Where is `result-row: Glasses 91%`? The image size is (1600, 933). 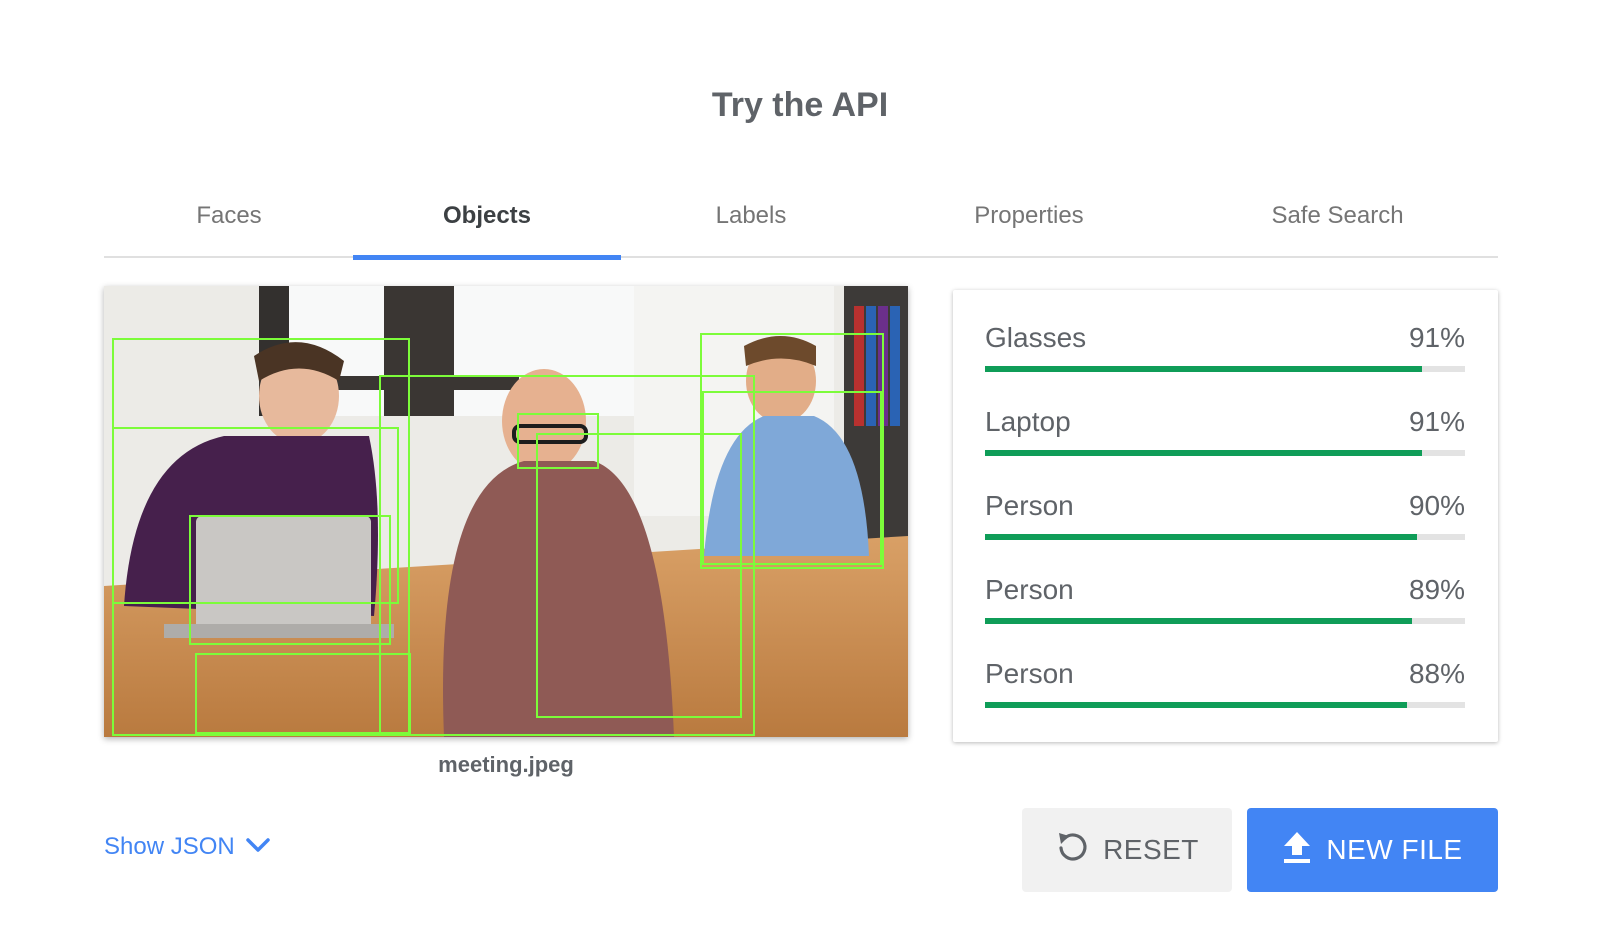 result-row: Glasses 91% is located at coordinates (1225, 357).